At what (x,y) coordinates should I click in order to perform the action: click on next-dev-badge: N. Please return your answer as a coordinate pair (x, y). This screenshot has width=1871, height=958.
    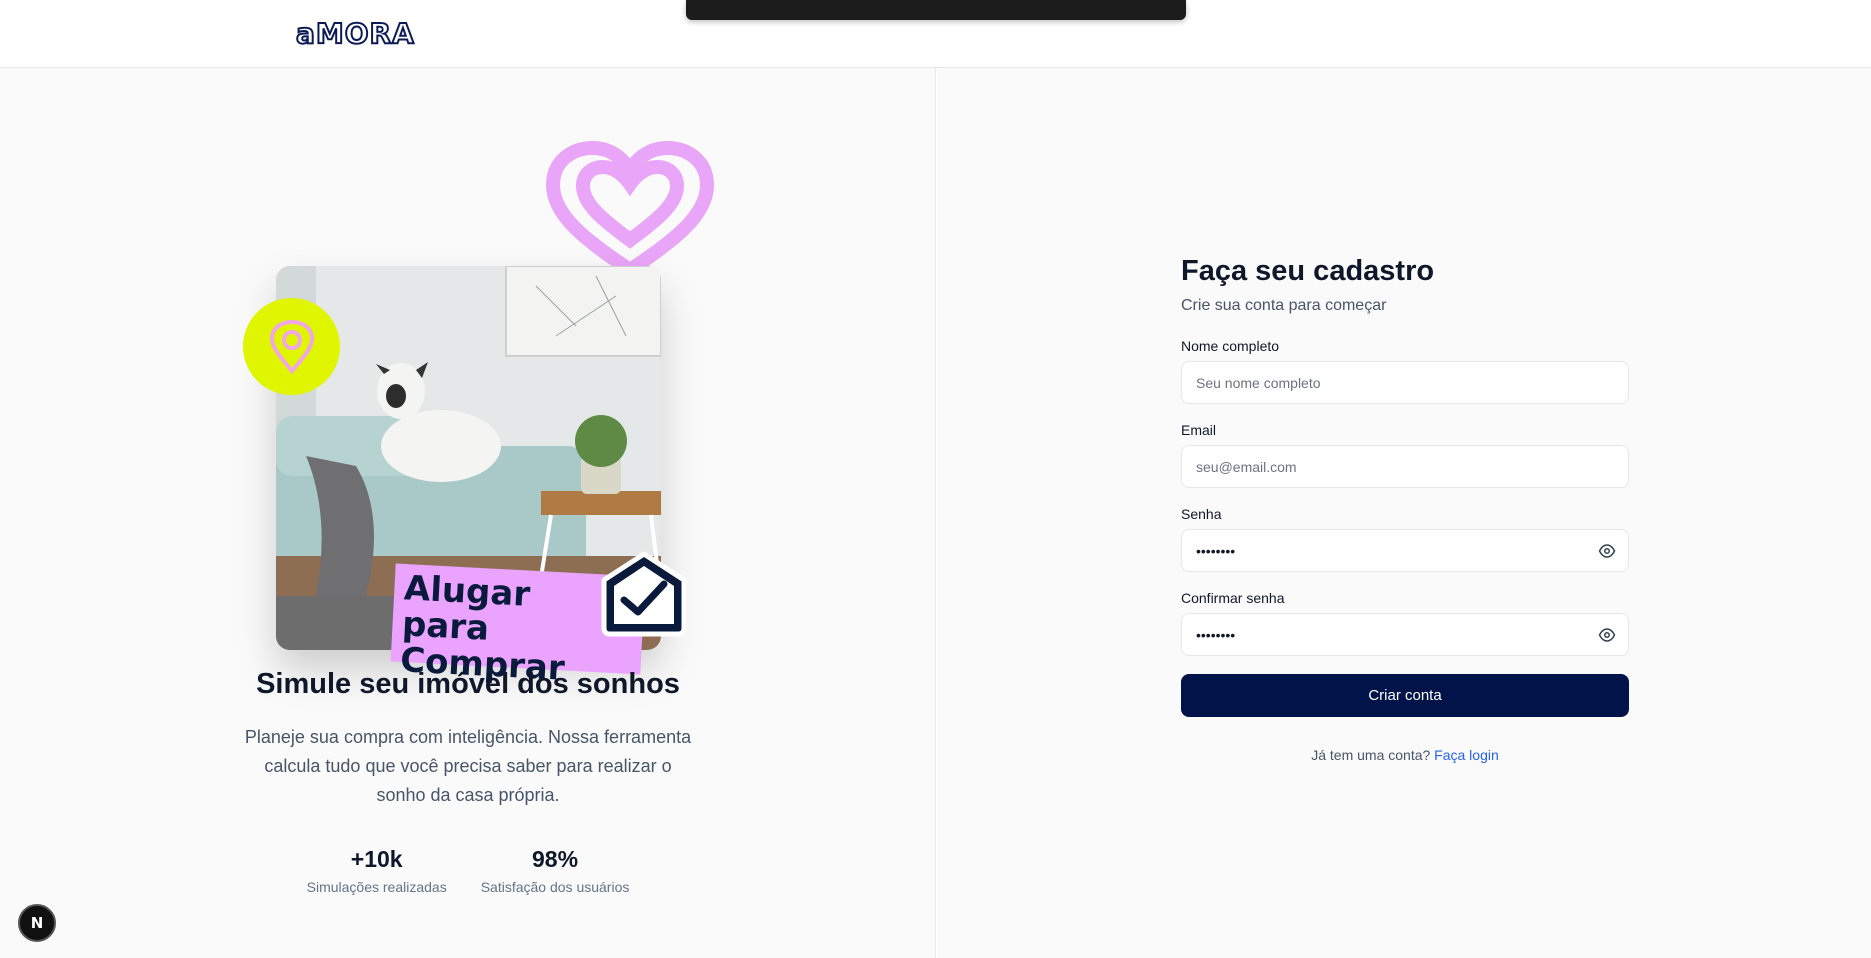
    Looking at the image, I should click on (37, 923).